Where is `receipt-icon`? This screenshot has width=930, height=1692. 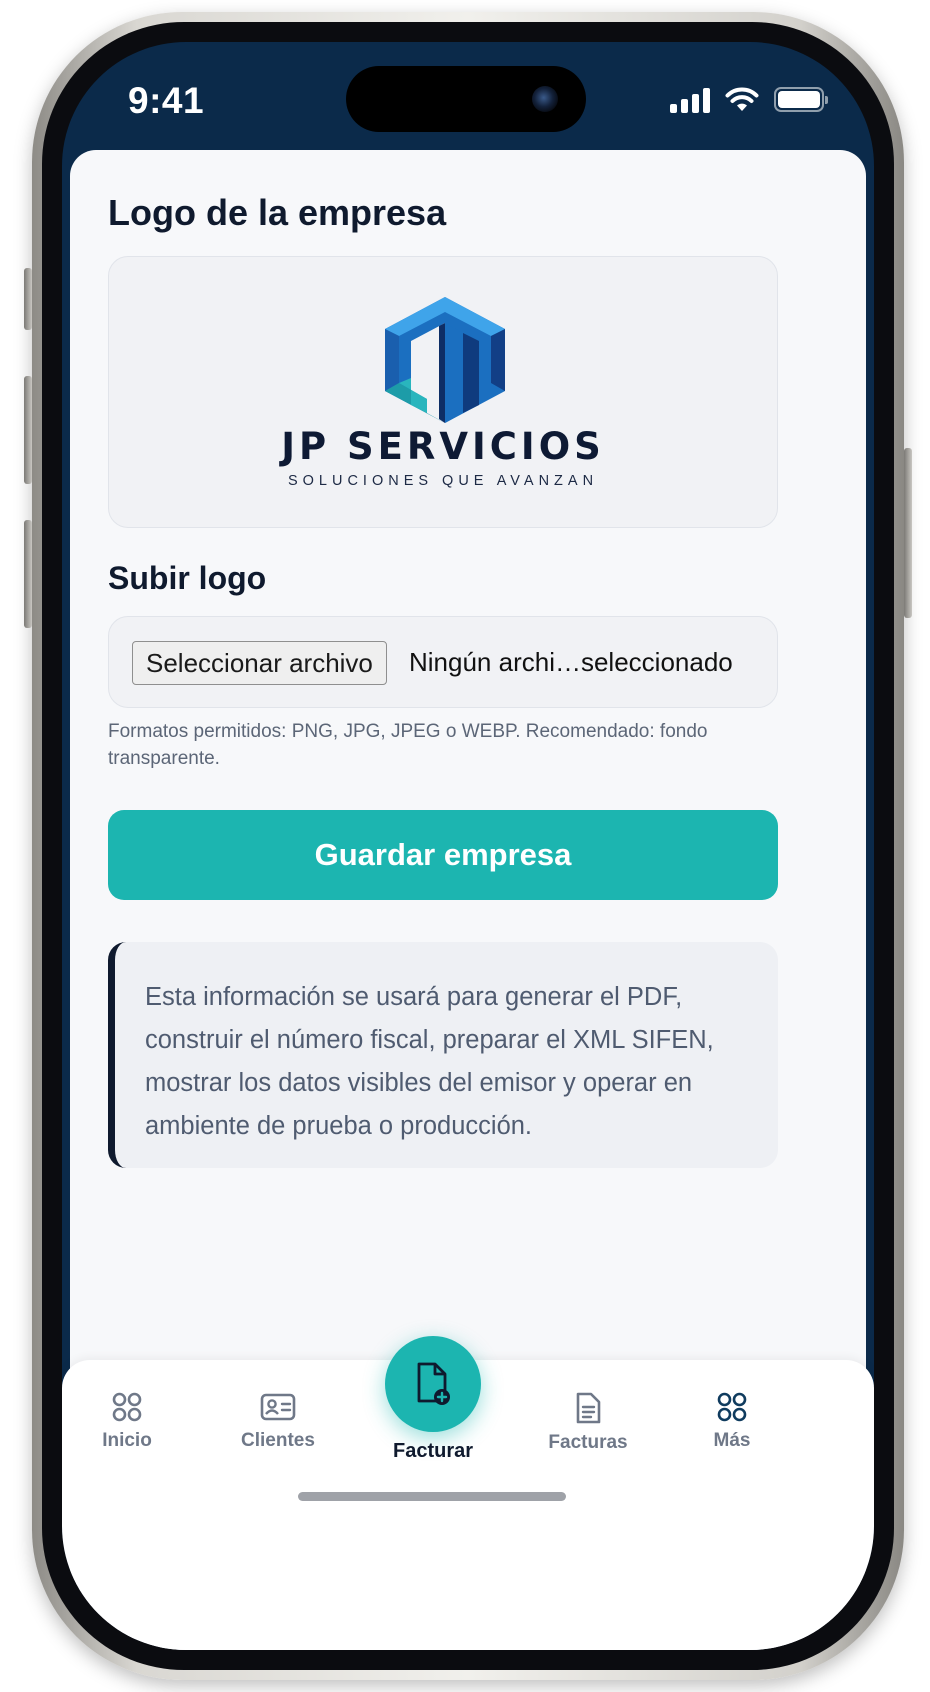
receipt-icon is located at coordinates (588, 1408).